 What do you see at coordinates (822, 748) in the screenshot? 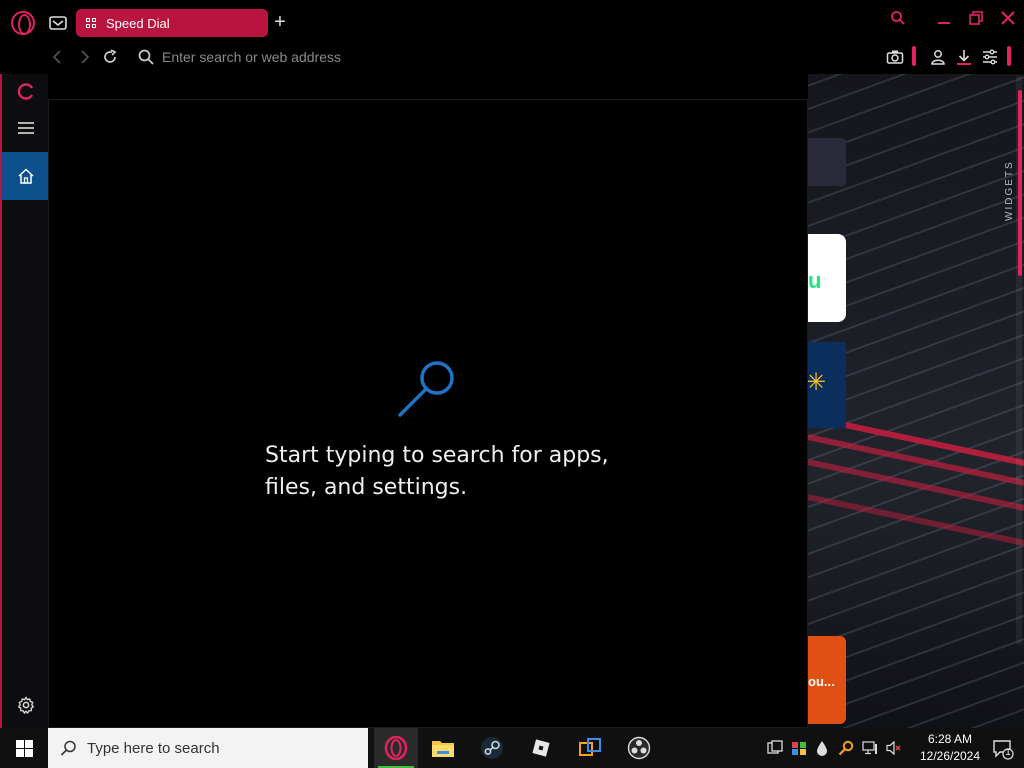
I see `droplet-icon` at bounding box center [822, 748].